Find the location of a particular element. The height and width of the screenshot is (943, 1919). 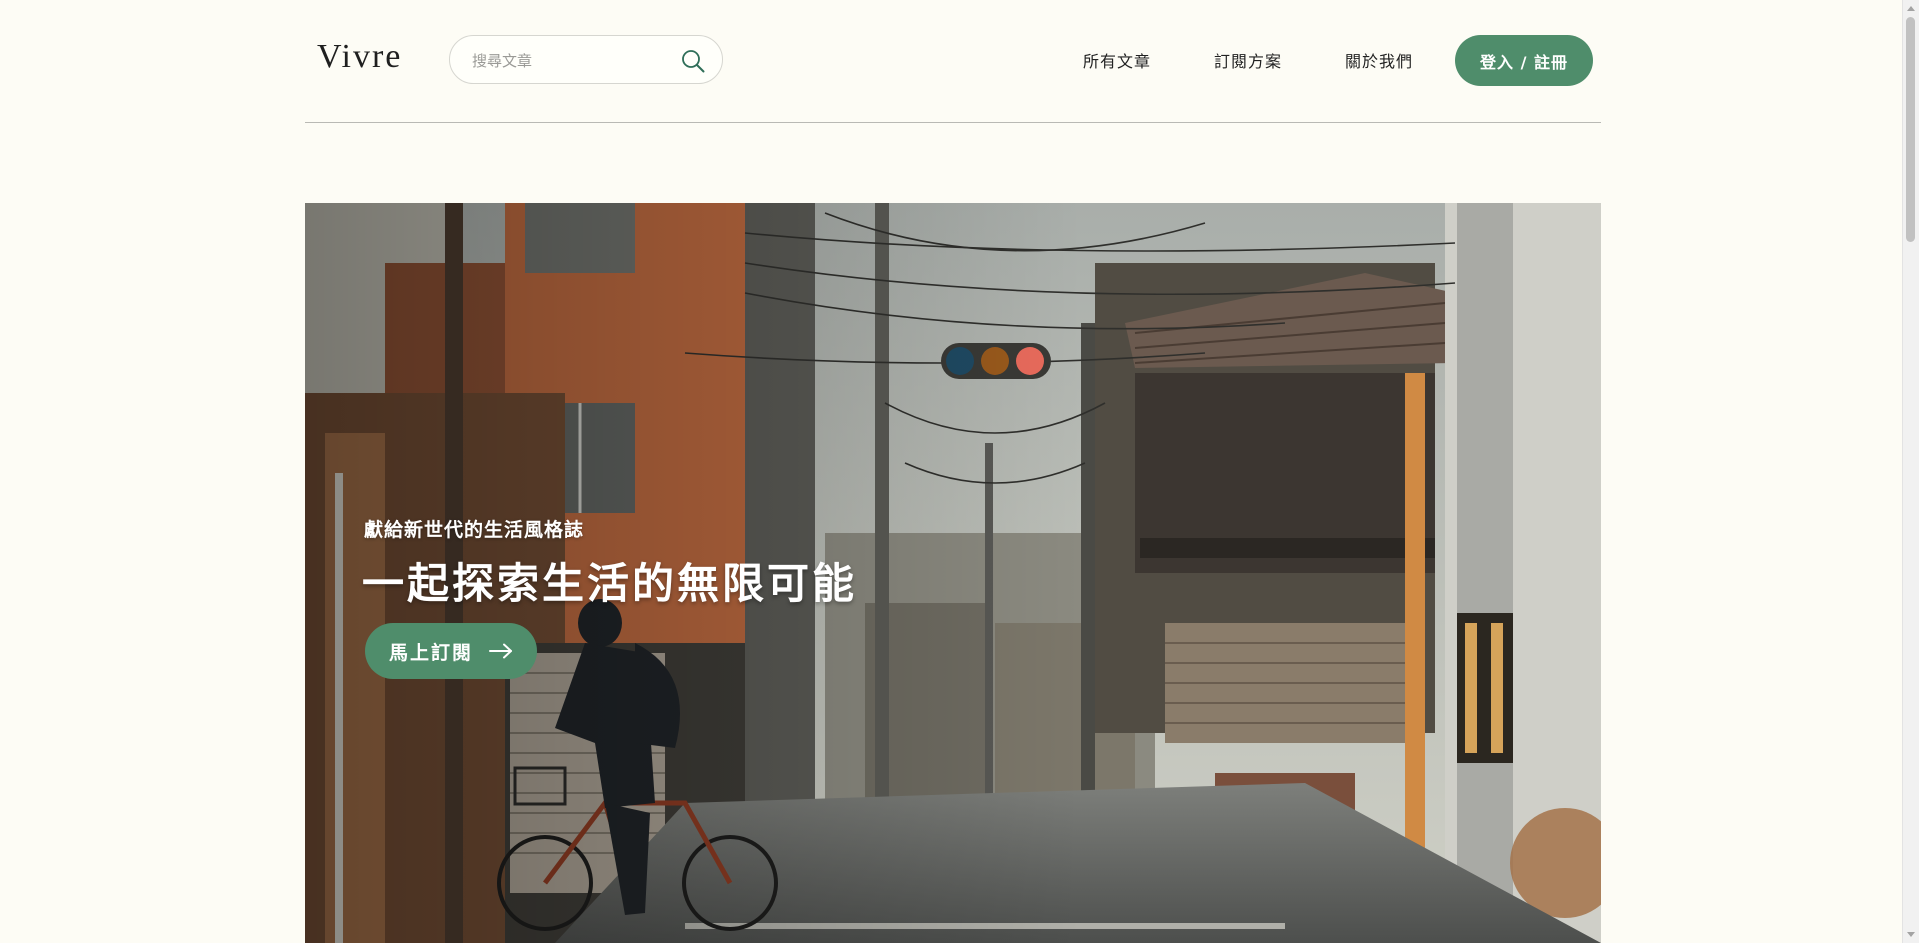

nav-about-us: 關於我們 is located at coordinates (1379, 60).